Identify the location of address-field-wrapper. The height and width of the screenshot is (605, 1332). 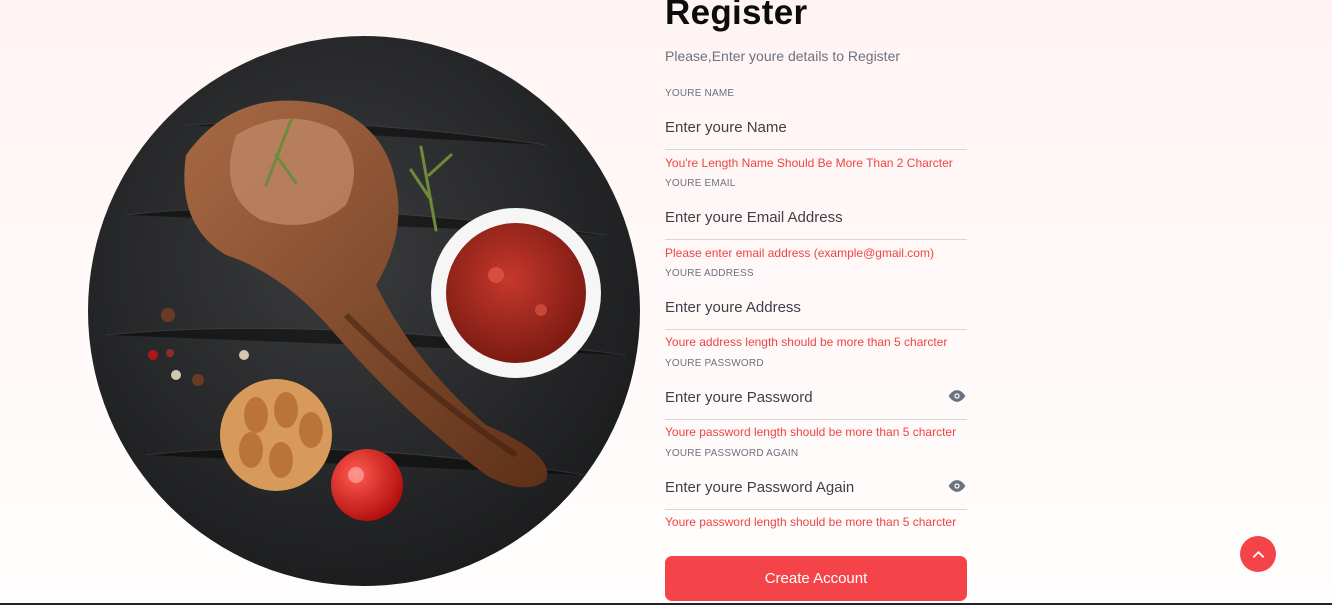
(816, 309).